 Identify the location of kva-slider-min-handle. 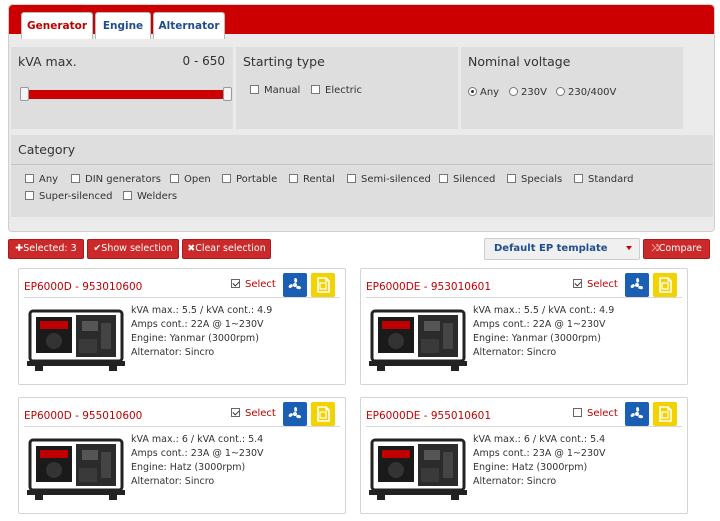
(24, 94).